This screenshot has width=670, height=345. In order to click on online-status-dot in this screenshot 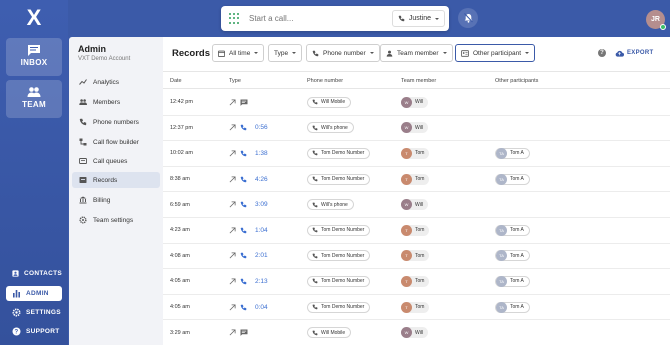, I will do `click(663, 27)`.